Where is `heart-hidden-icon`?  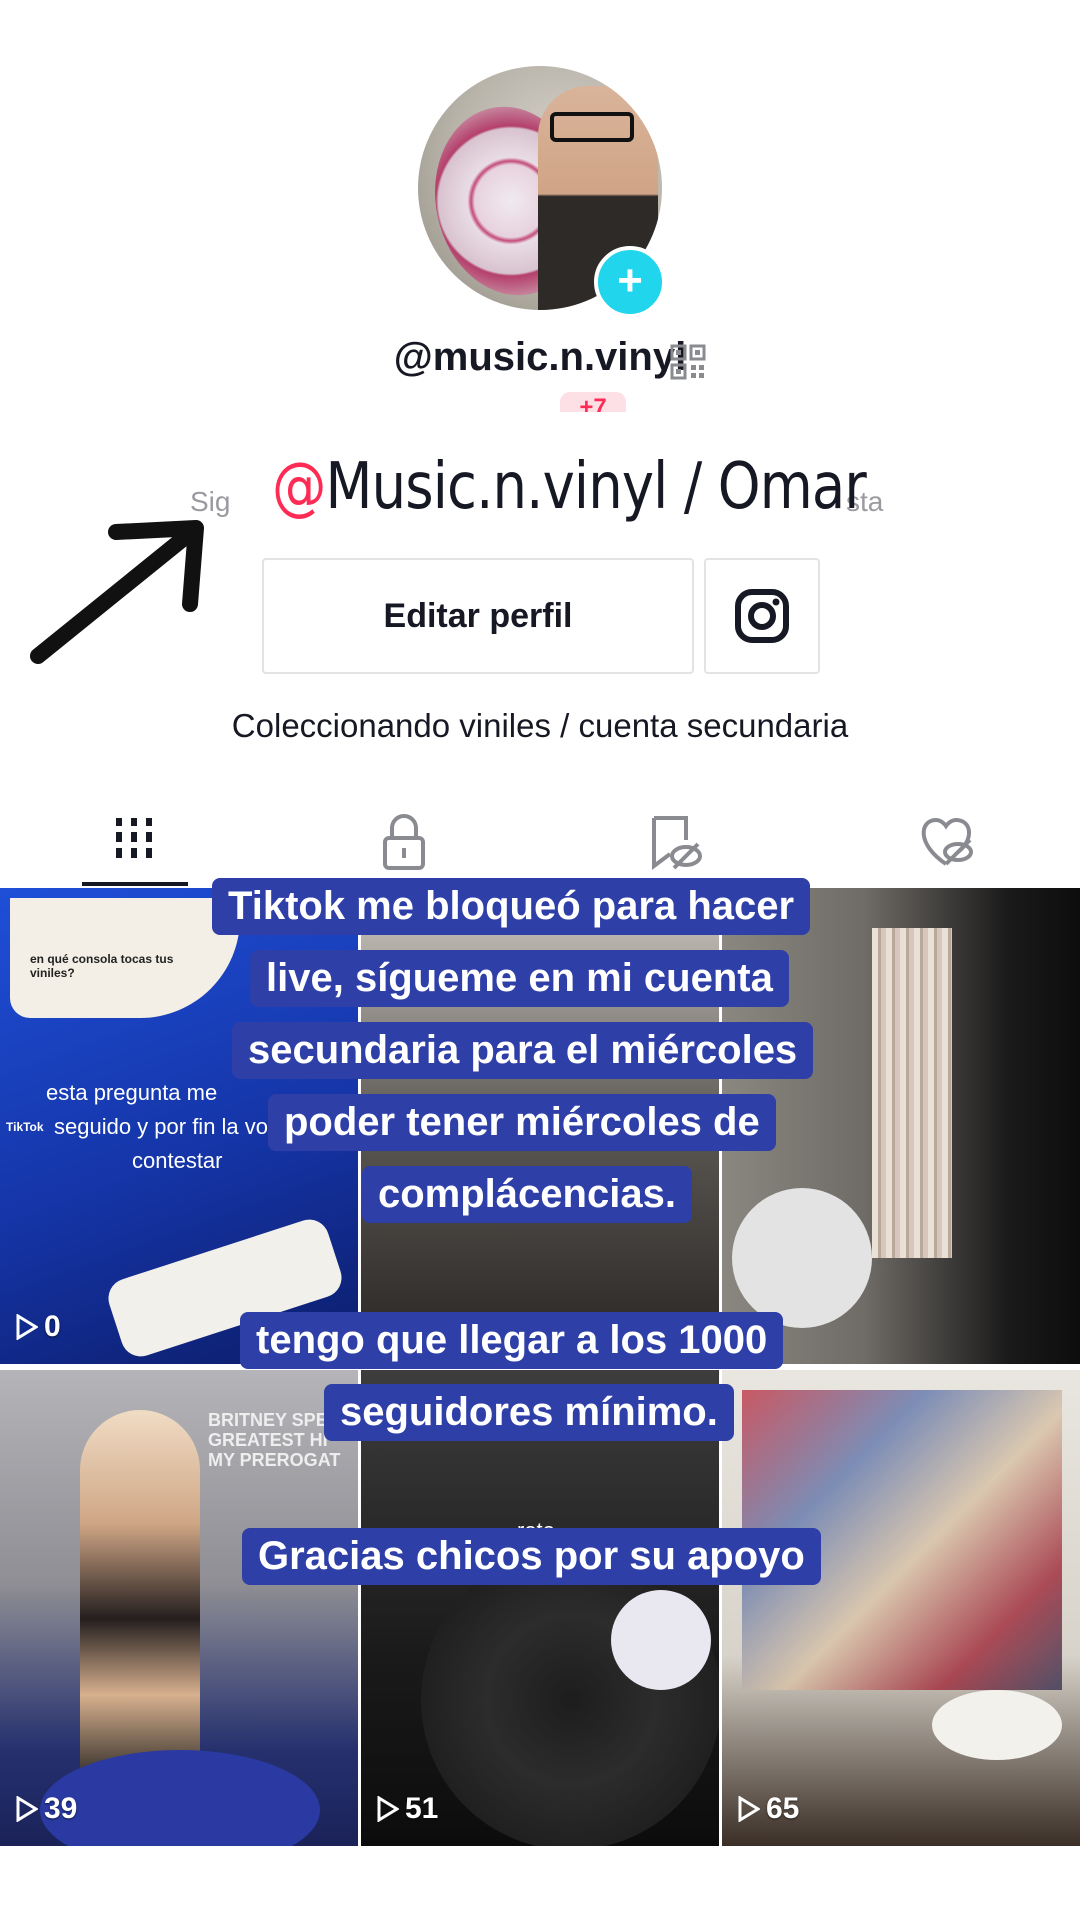 heart-hidden-icon is located at coordinates (947, 841).